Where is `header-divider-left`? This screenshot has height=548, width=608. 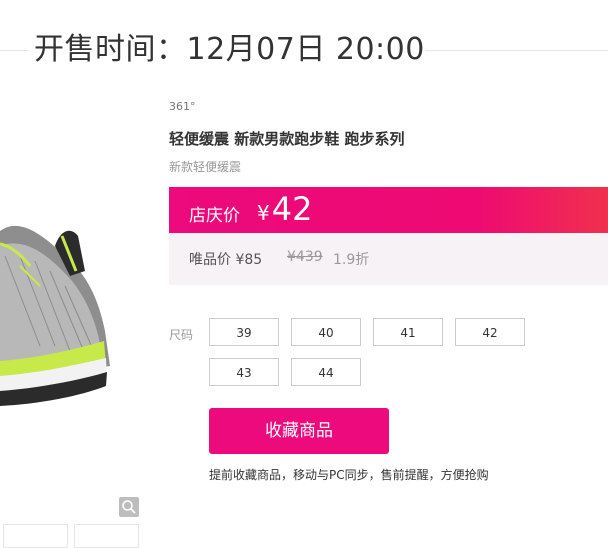
header-divider-left is located at coordinates (14, 50).